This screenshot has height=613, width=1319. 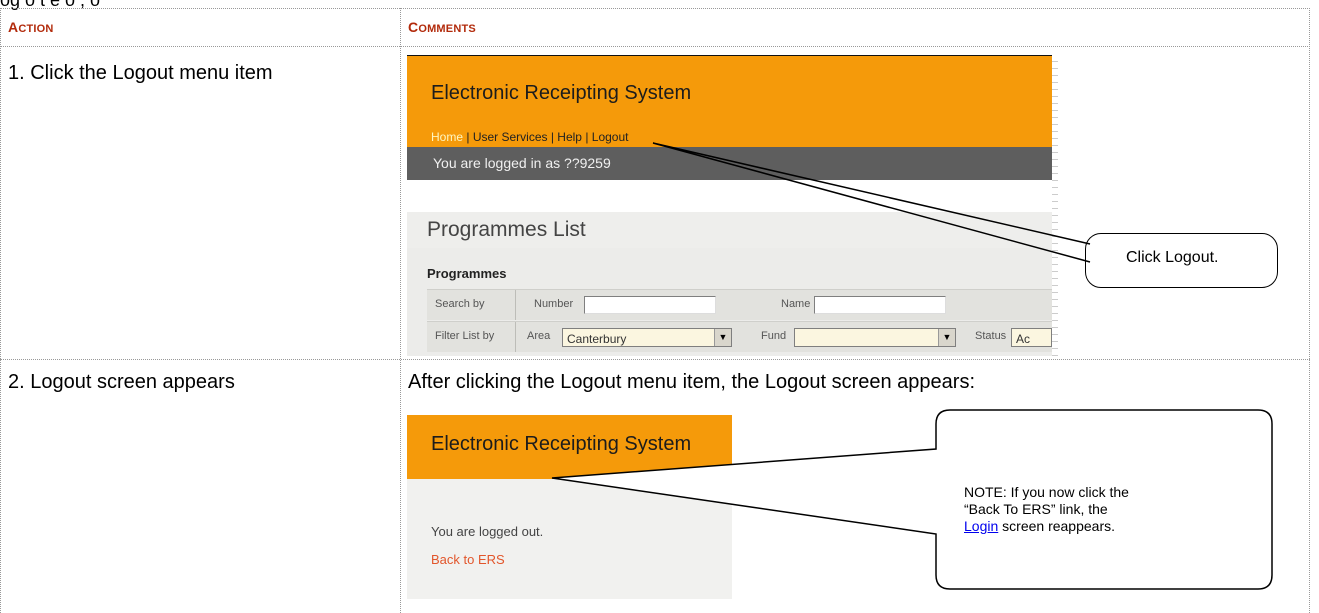 What do you see at coordinates (1056, 526) in the screenshot?
I see `note-line-3: screen reappears.` at bounding box center [1056, 526].